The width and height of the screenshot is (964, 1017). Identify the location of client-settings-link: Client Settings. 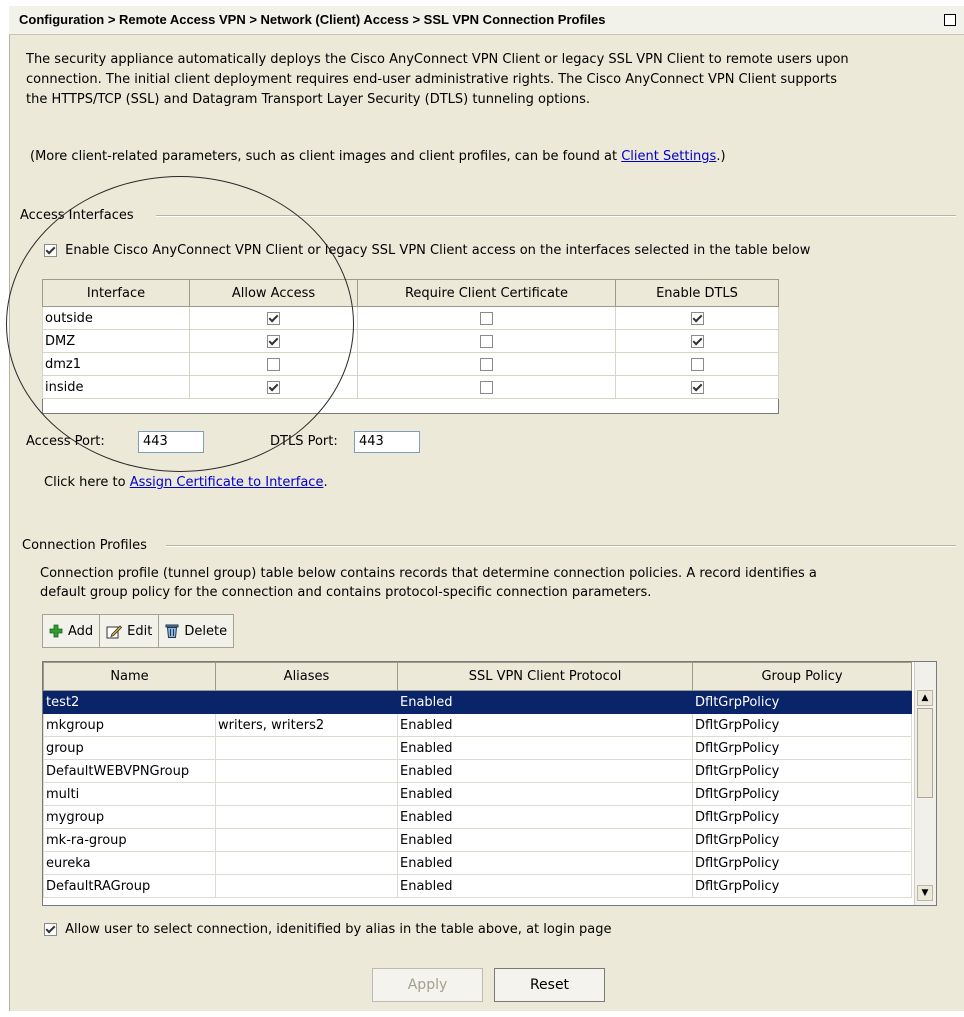
(668, 156).